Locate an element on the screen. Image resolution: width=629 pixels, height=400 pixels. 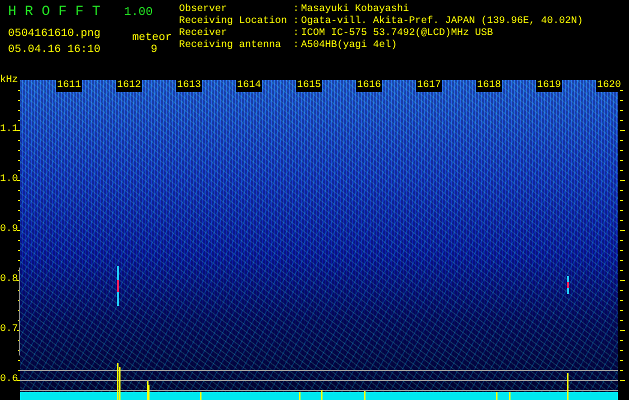
time-label: 1612 is located at coordinates (129, 86).